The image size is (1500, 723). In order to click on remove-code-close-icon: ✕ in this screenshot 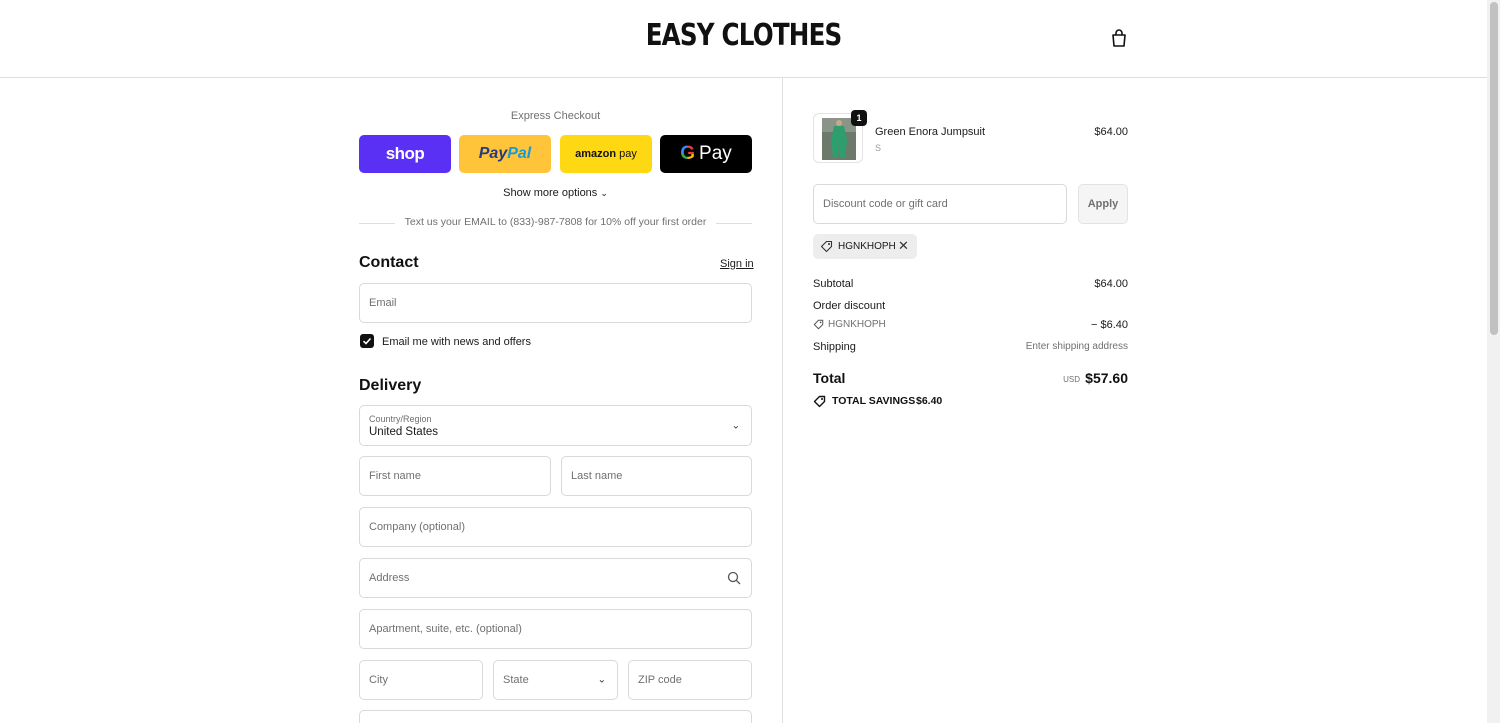, I will do `click(903, 246)`.